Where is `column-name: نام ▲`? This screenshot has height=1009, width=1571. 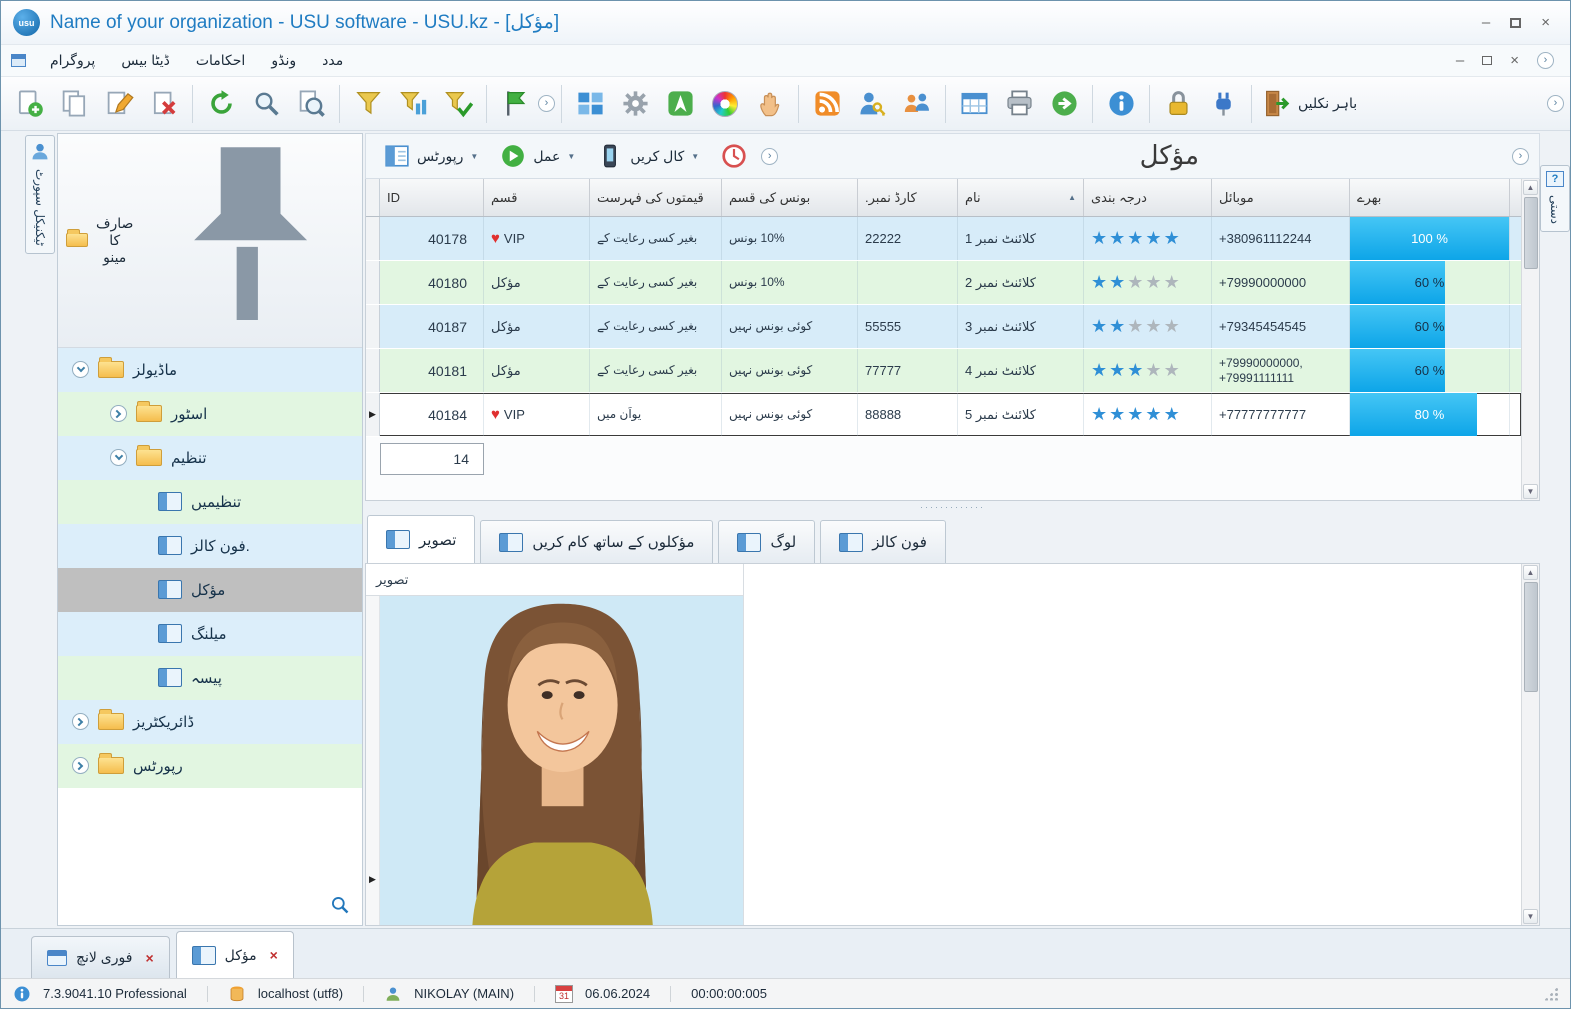
column-name: نام ▲ is located at coordinates (1021, 197).